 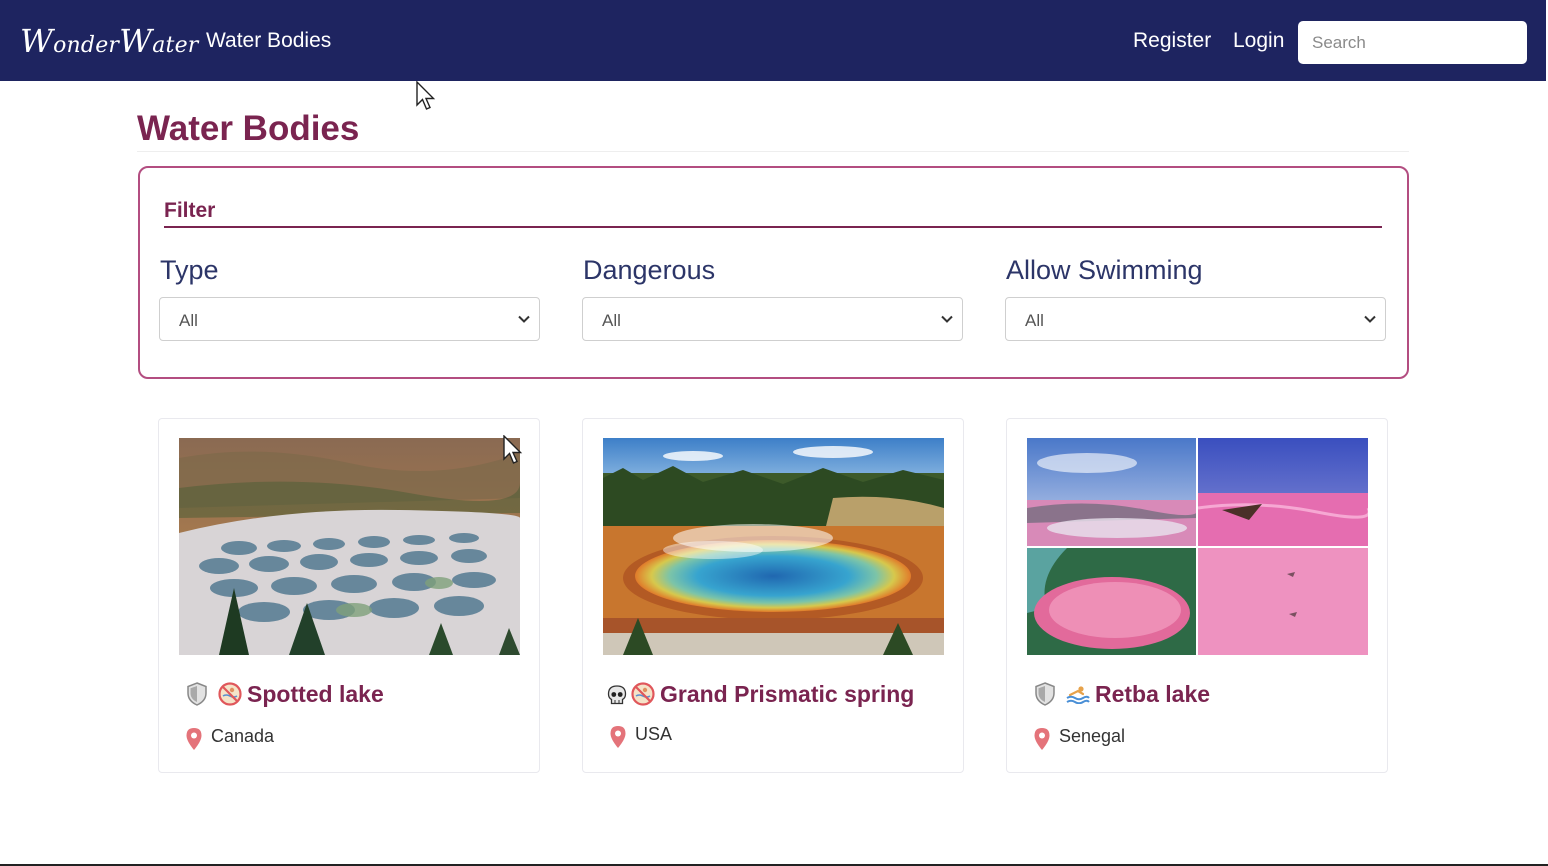 I want to click on brand-word-1: onder, so click(x=86, y=45).